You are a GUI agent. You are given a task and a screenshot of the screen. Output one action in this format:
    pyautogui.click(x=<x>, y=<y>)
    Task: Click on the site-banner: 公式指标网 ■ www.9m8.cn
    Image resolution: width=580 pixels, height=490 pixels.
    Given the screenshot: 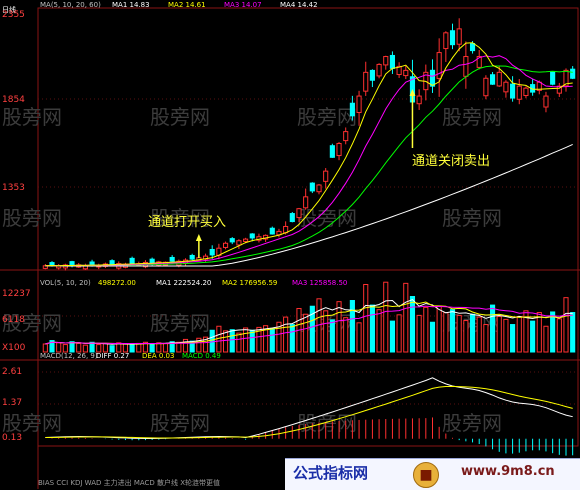 What is the action you would take?
    pyautogui.click(x=432, y=474)
    